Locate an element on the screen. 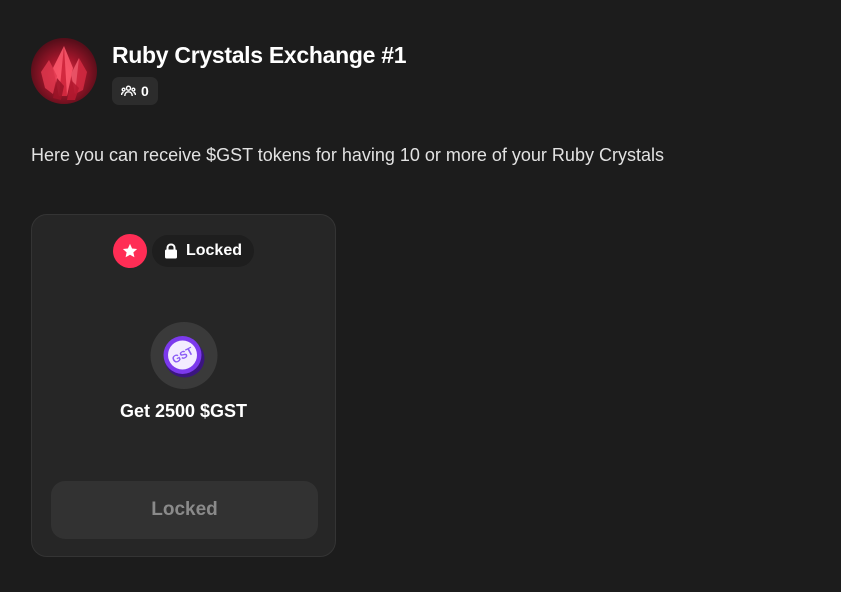  ruby-crystal-avatar is located at coordinates (64, 71).